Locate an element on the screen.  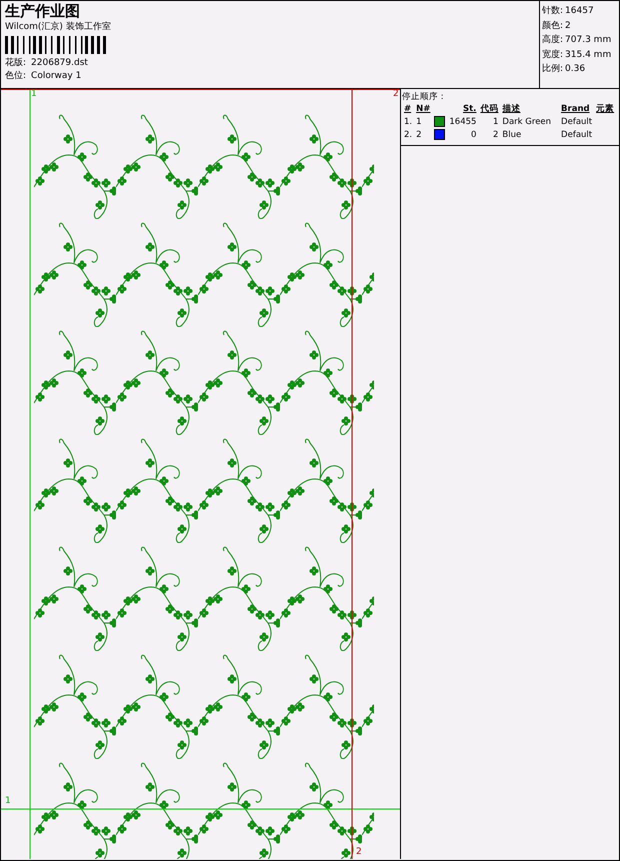
guide-marker-label: 2 is located at coordinates (359, 852).